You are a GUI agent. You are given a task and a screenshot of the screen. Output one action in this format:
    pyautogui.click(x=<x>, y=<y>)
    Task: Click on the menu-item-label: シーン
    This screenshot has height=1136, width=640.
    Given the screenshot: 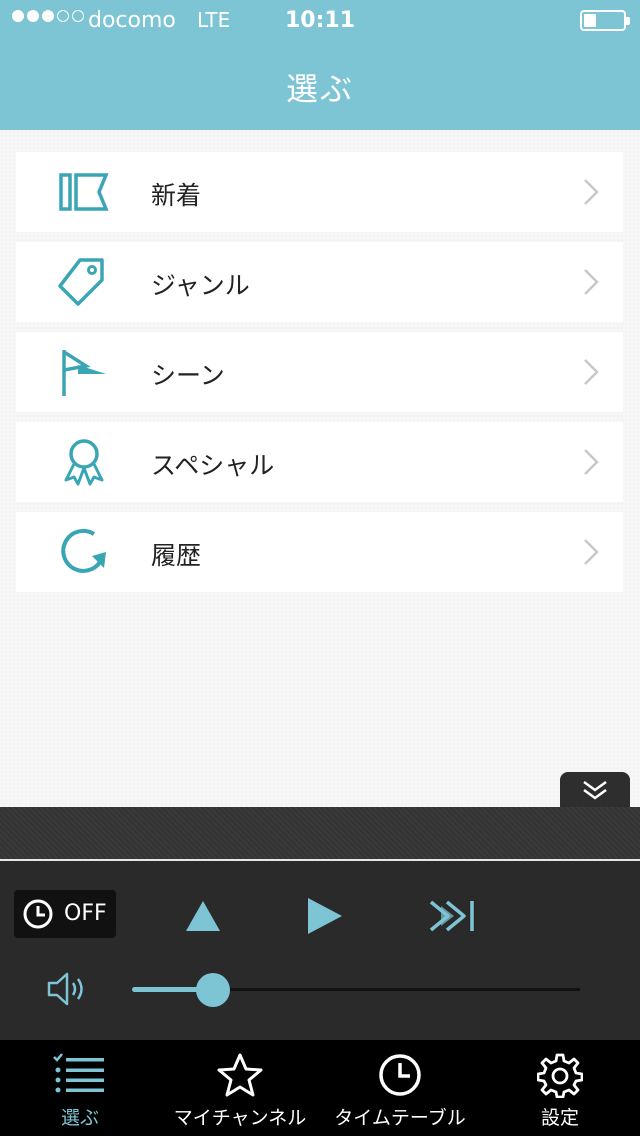 What is the action you would take?
    pyautogui.click(x=188, y=375)
    